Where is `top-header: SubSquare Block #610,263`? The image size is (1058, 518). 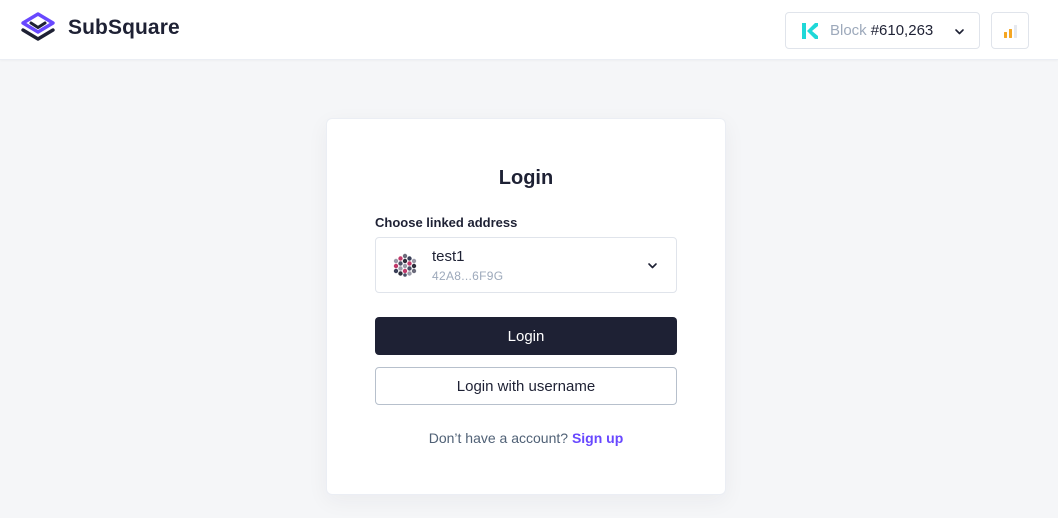 top-header: SubSquare Block #610,263 is located at coordinates (529, 30).